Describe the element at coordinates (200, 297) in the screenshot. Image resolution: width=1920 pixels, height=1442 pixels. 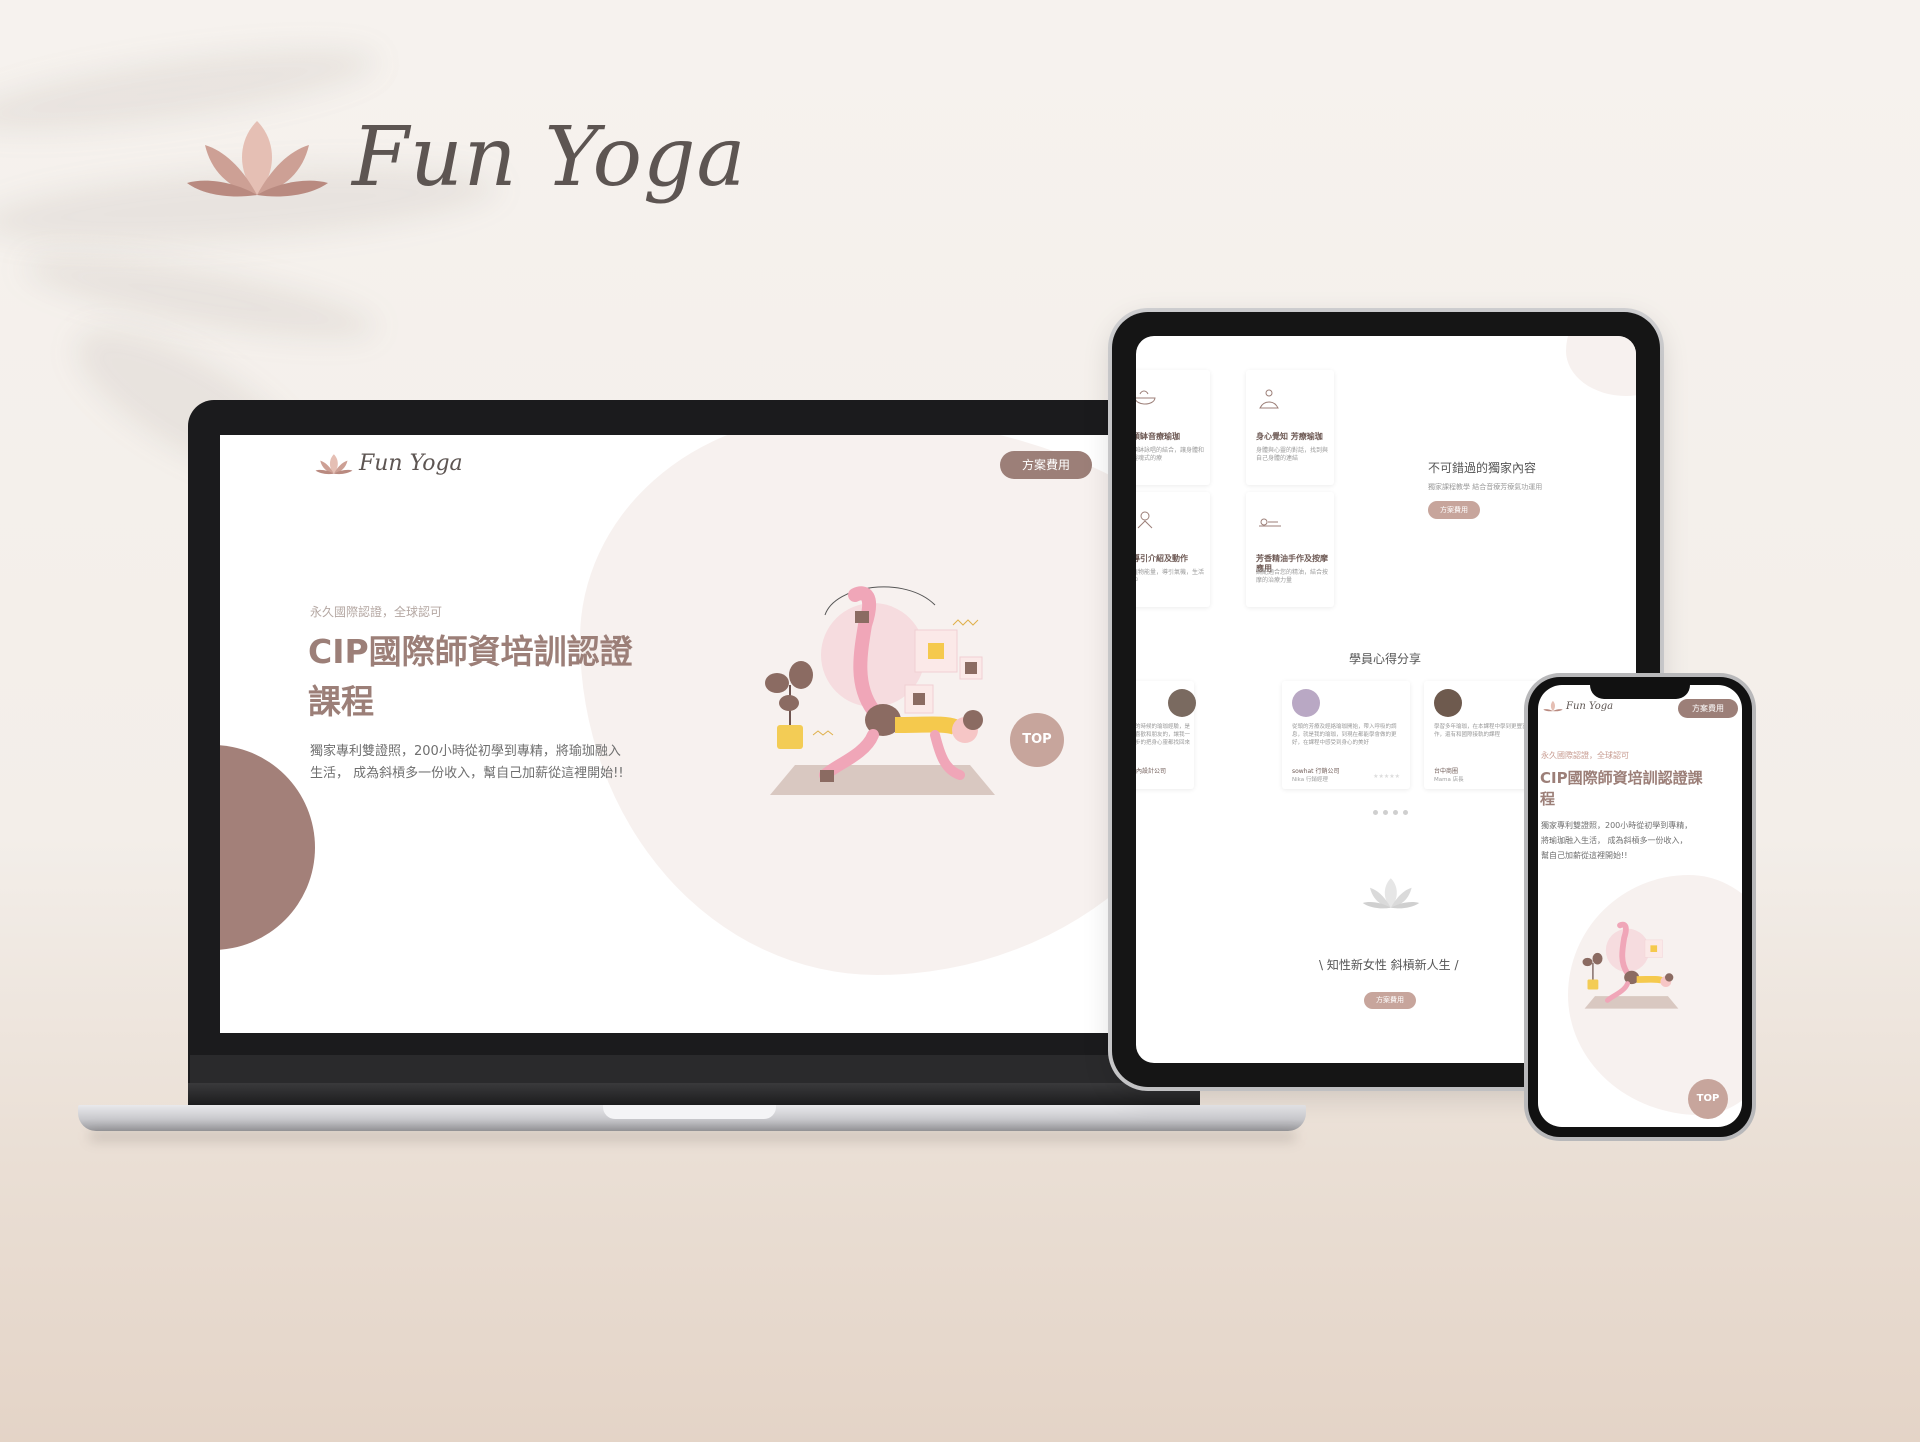
I see `background-shadow` at that location.